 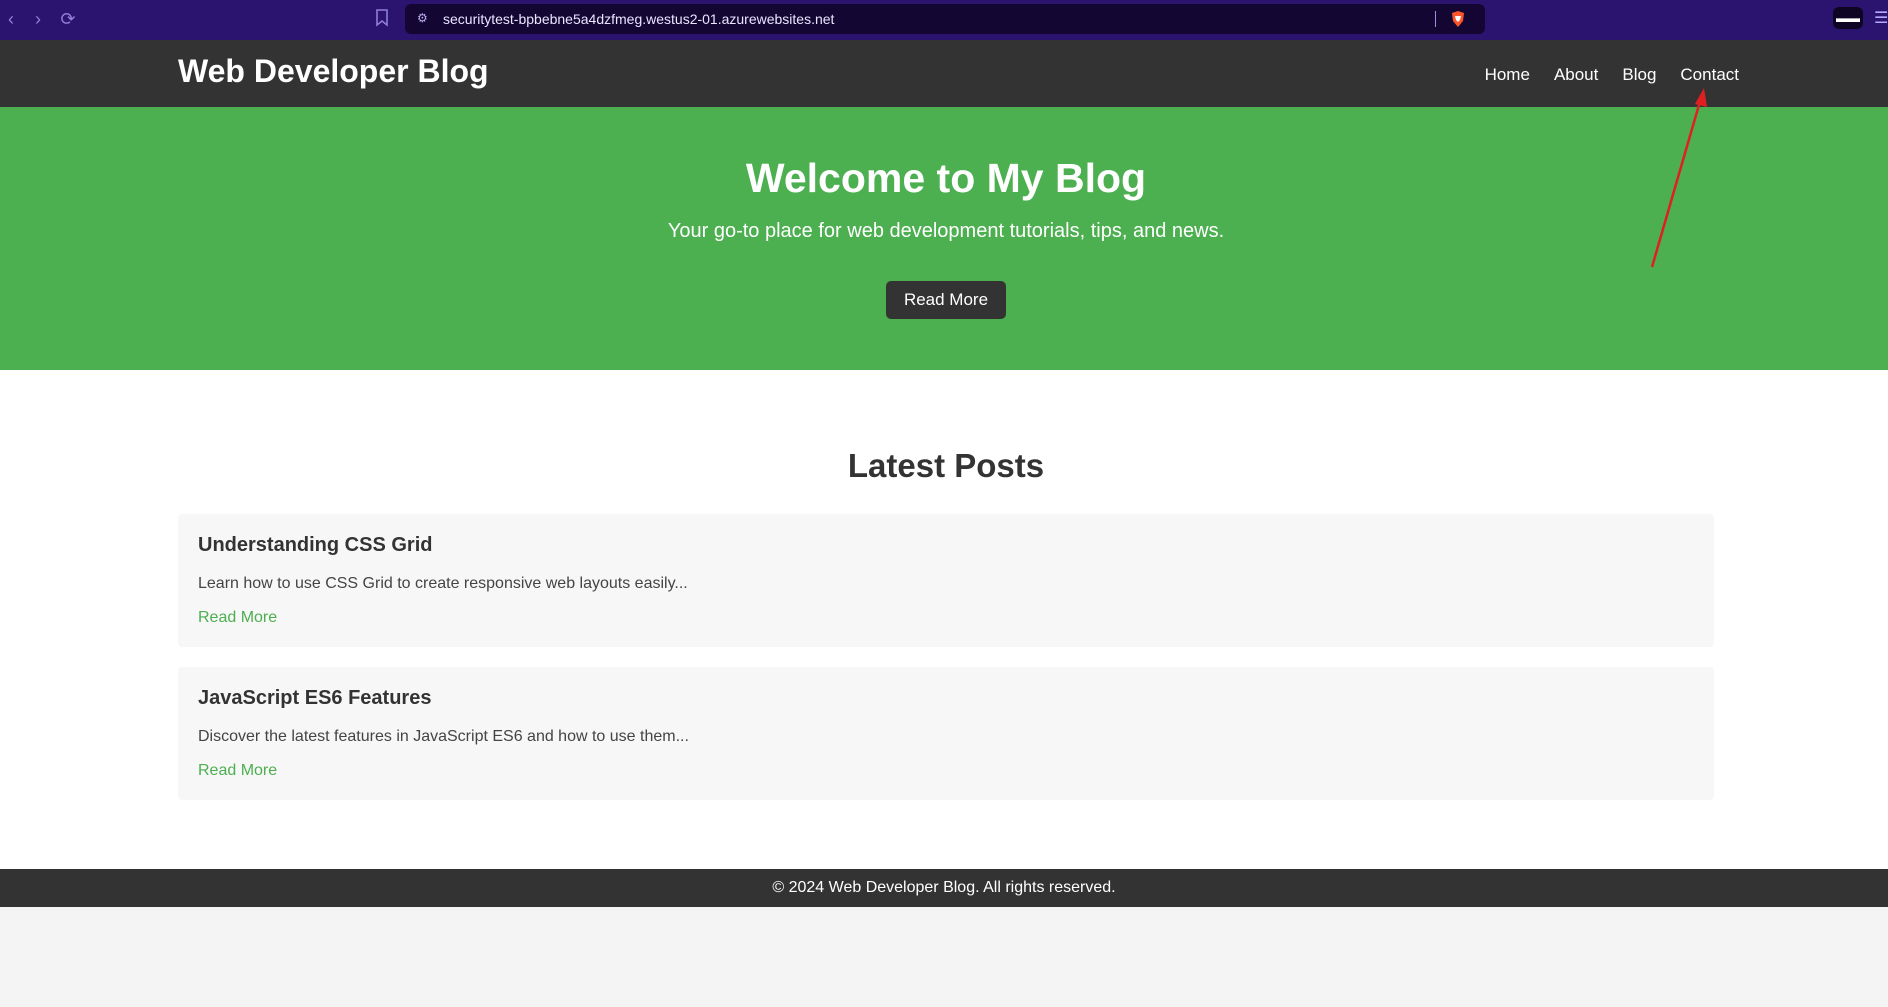 I want to click on nav-about: About, so click(x=1576, y=75).